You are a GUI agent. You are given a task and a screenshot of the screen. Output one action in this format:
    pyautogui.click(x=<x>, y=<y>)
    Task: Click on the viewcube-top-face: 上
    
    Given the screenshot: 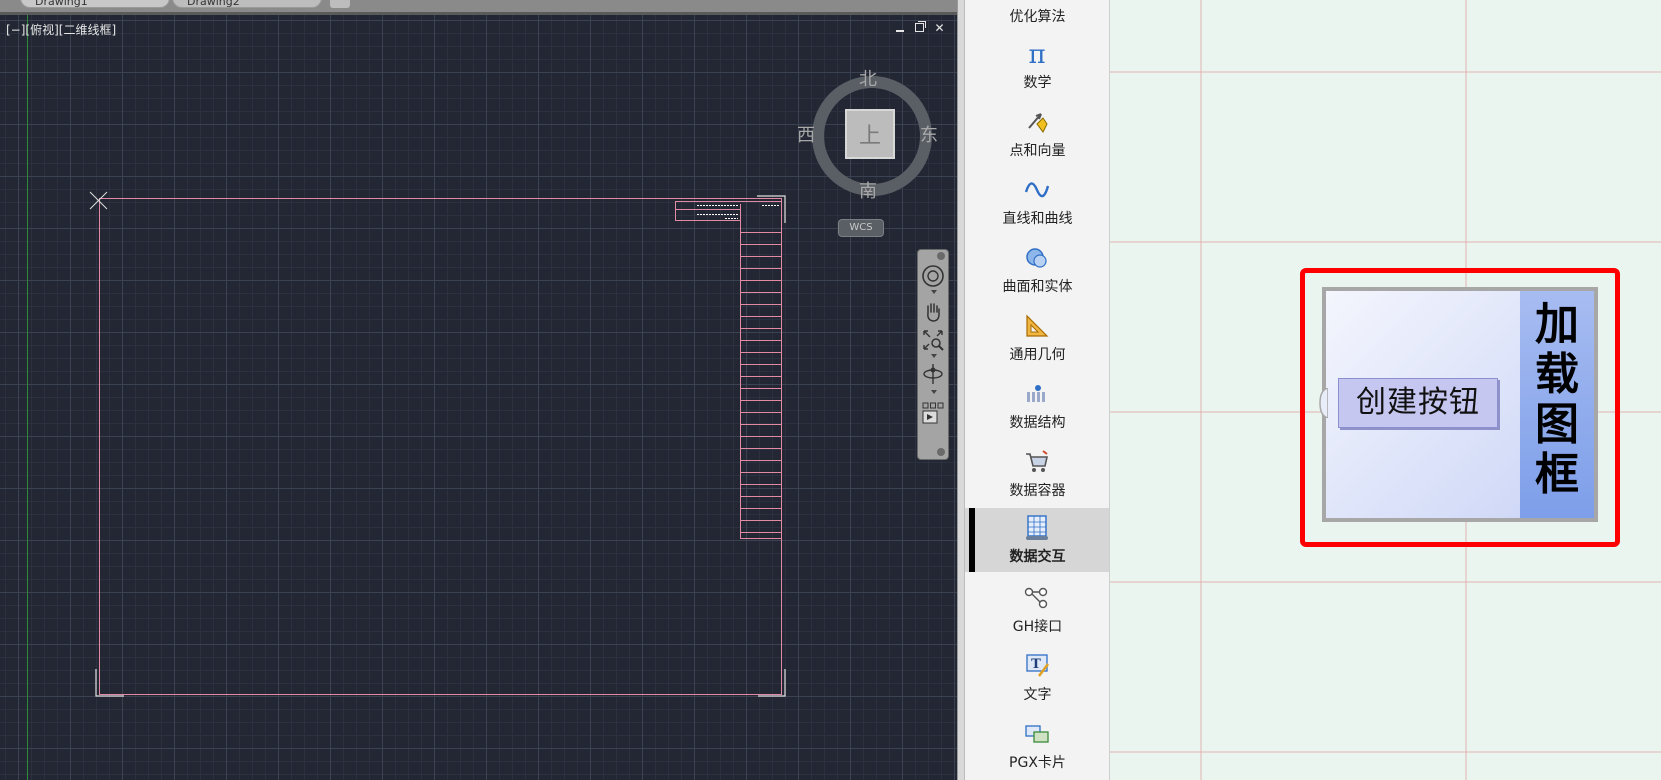 What is the action you would take?
    pyautogui.click(x=870, y=134)
    